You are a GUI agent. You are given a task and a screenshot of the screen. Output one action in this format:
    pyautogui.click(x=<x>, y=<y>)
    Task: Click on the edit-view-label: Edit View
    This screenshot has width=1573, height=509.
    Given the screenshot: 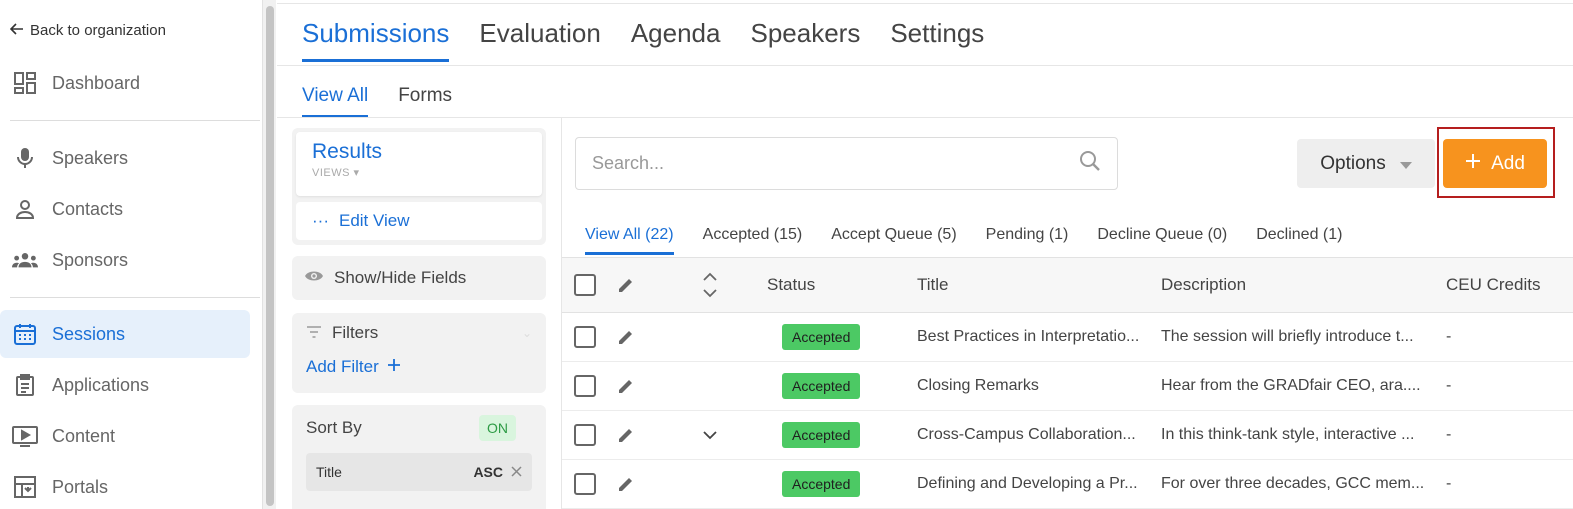 What is the action you would take?
    pyautogui.click(x=374, y=220)
    